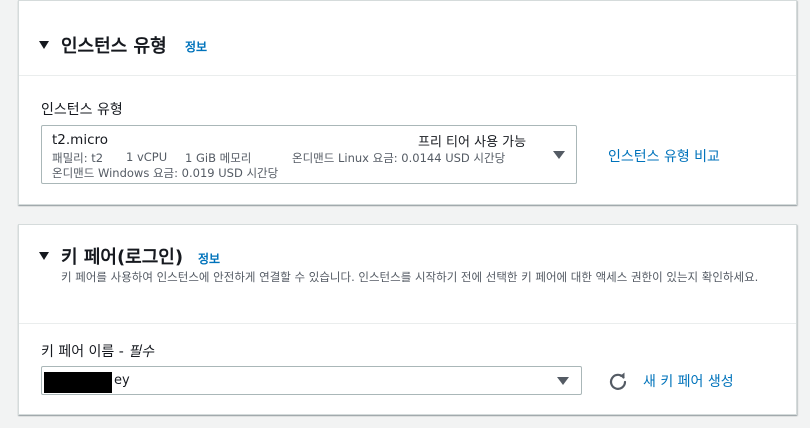 This screenshot has width=810, height=428. Describe the element at coordinates (311, 380) in the screenshot. I see `key-pair-select: ey` at that location.